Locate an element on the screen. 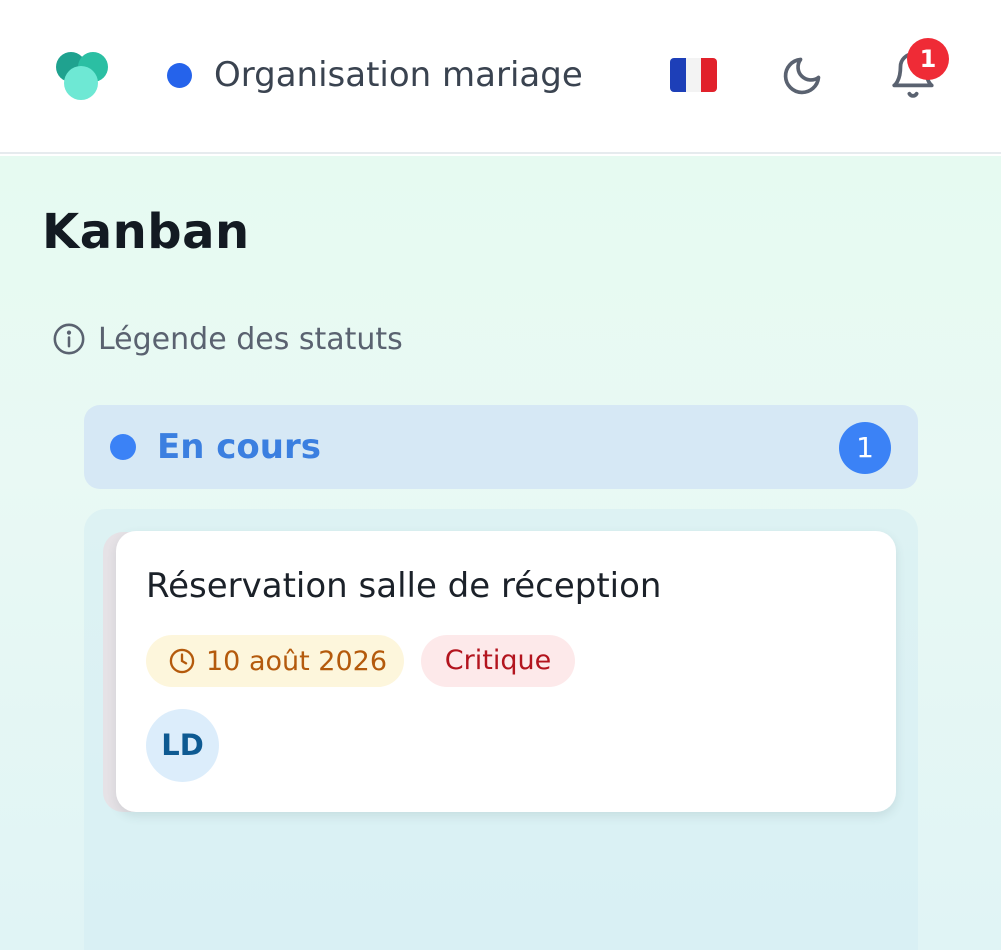 This screenshot has width=1001, height=950. due-date: 10 août 2026 is located at coordinates (296, 661).